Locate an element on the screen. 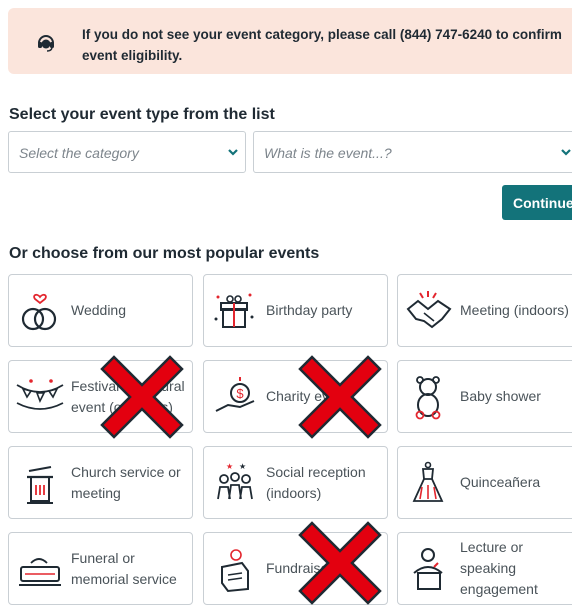 This screenshot has height=613, width=572. event-label: Wedding is located at coordinates (99, 310).